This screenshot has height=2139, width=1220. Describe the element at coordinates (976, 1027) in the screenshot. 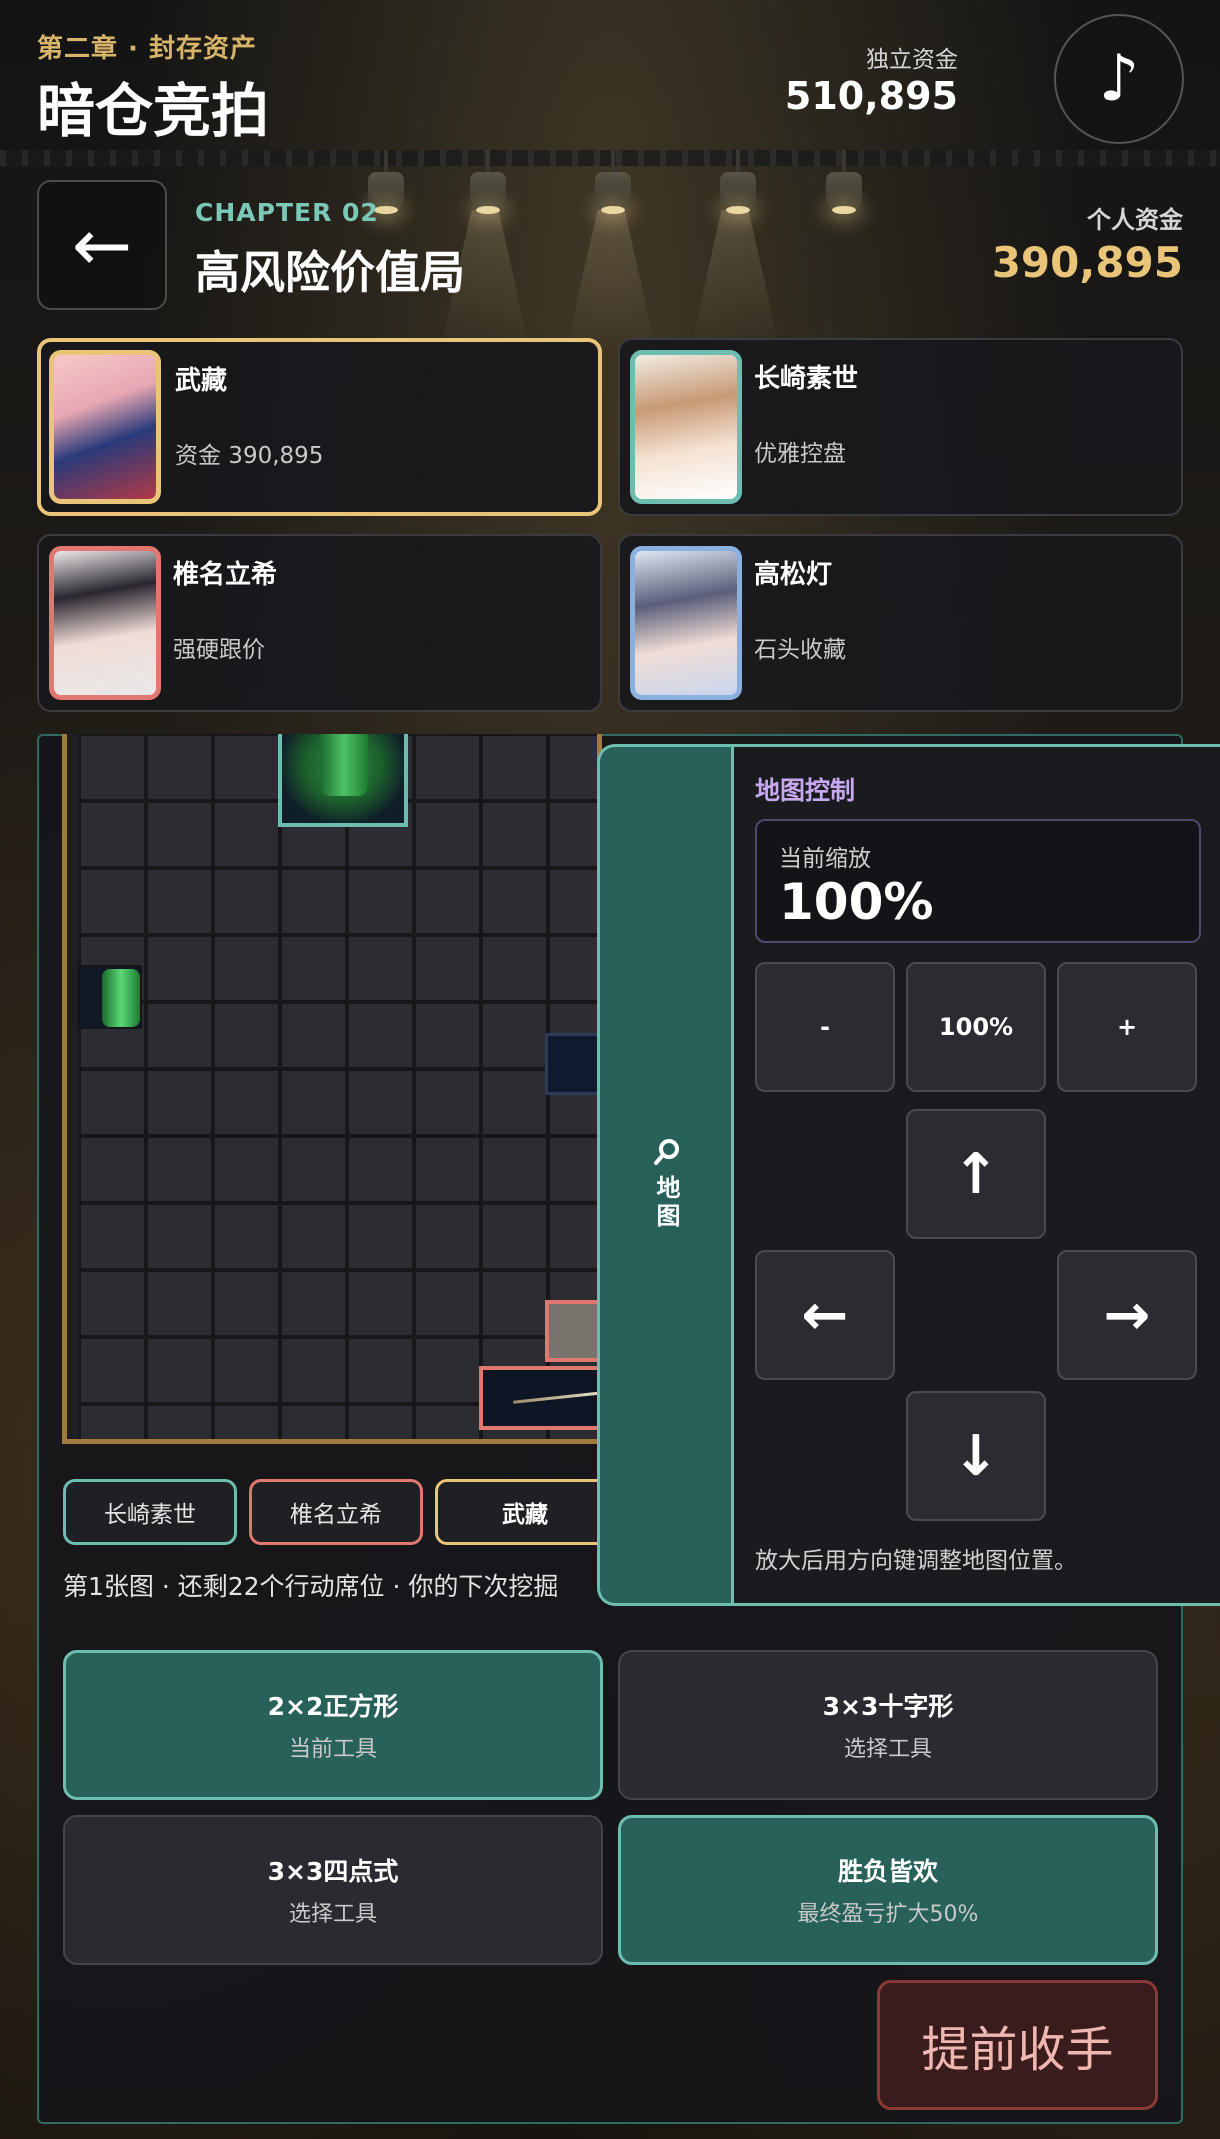

I see `zoom-reset-button: 100%` at that location.